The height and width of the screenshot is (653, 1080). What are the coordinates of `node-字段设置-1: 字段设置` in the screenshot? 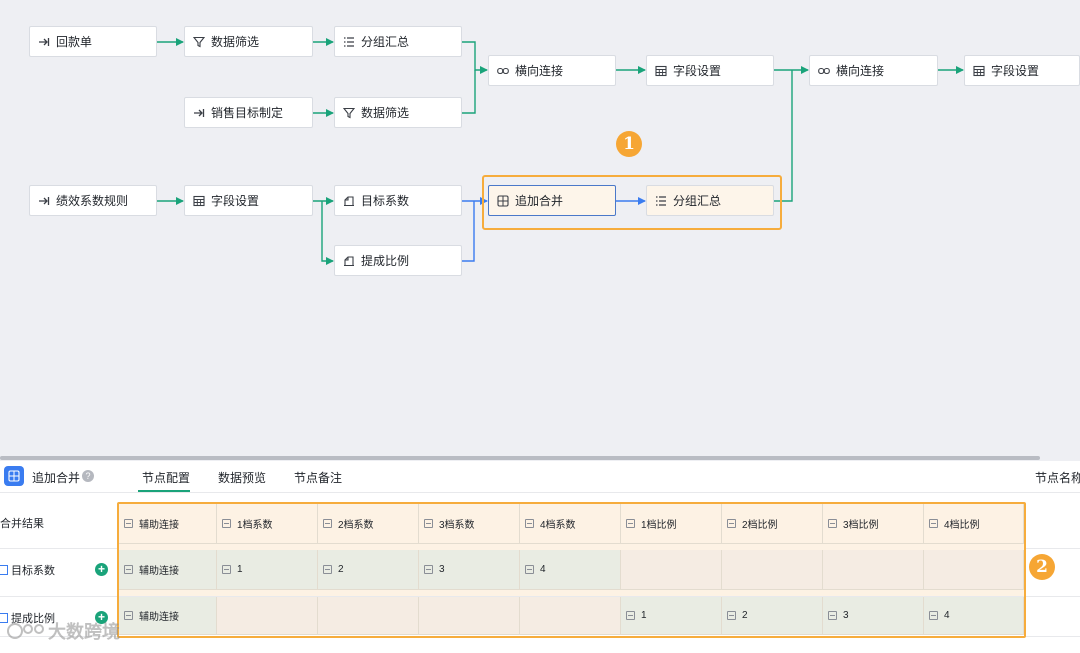 It's located at (710, 70).